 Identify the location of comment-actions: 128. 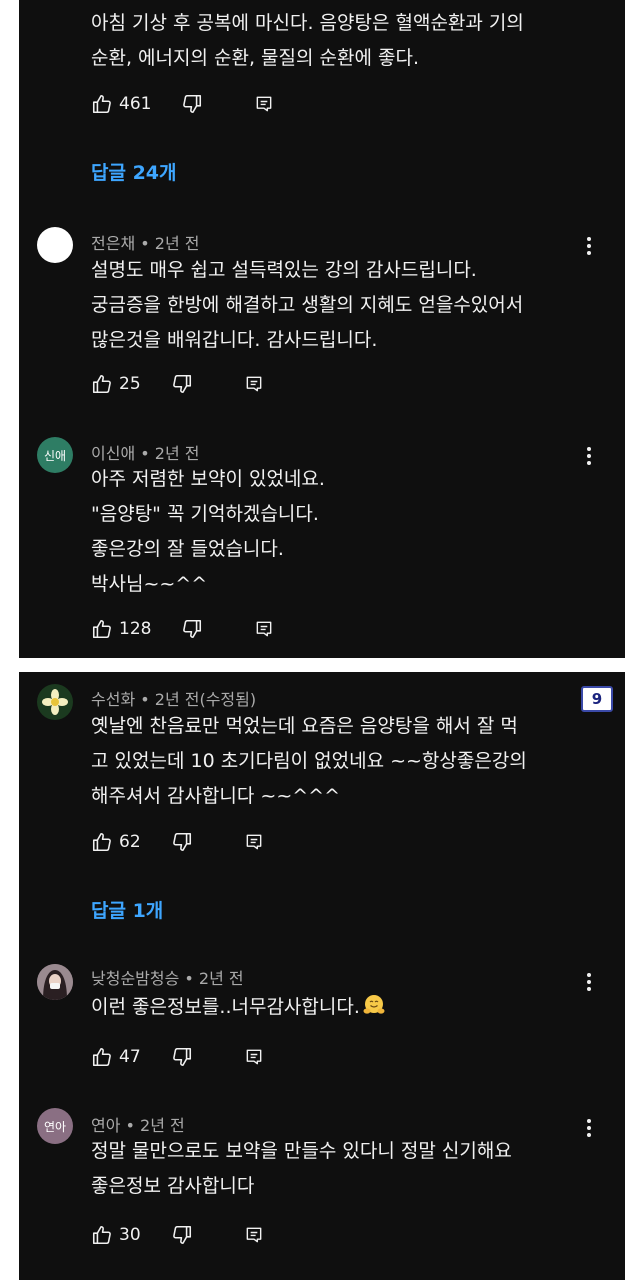
(183, 629).